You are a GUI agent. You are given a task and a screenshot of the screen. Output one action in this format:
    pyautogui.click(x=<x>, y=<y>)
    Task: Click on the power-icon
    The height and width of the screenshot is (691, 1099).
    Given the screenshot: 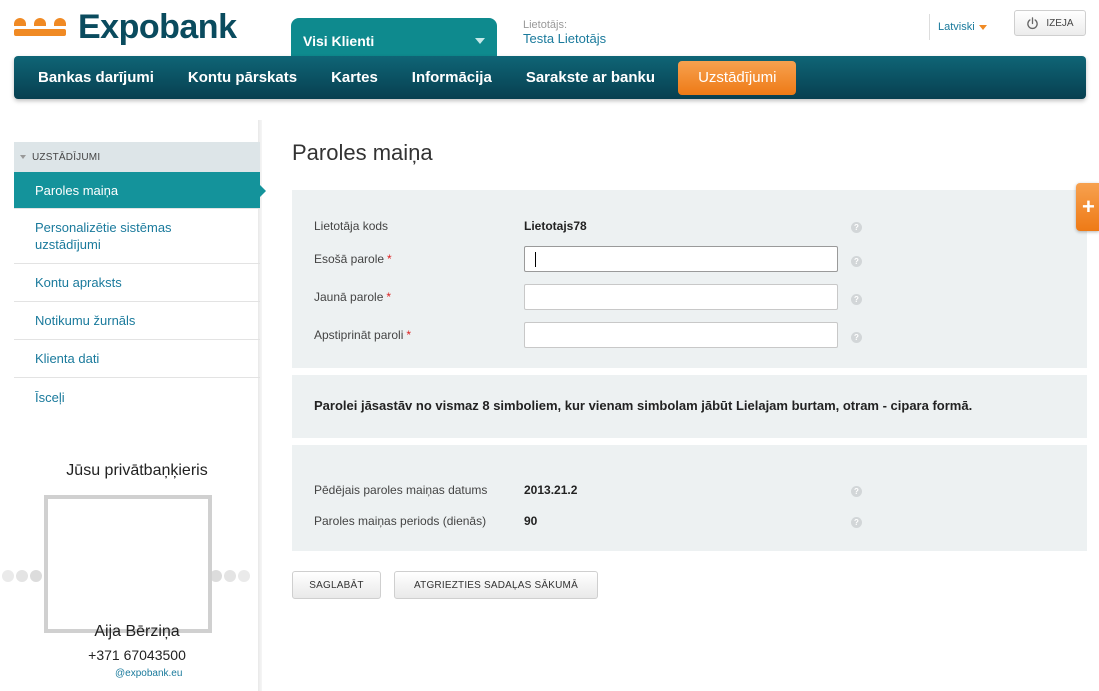 What is the action you would take?
    pyautogui.click(x=1033, y=22)
    